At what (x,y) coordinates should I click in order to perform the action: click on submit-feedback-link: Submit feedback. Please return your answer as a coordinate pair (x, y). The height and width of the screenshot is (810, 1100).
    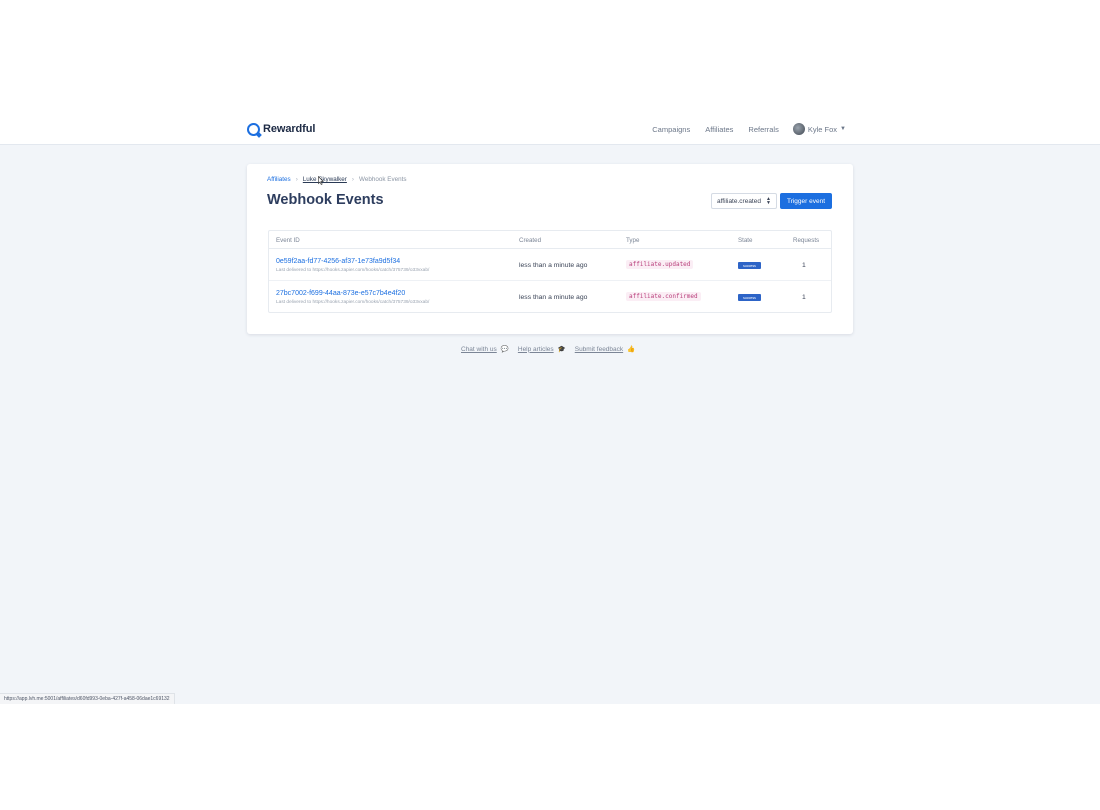
    Looking at the image, I should click on (599, 349).